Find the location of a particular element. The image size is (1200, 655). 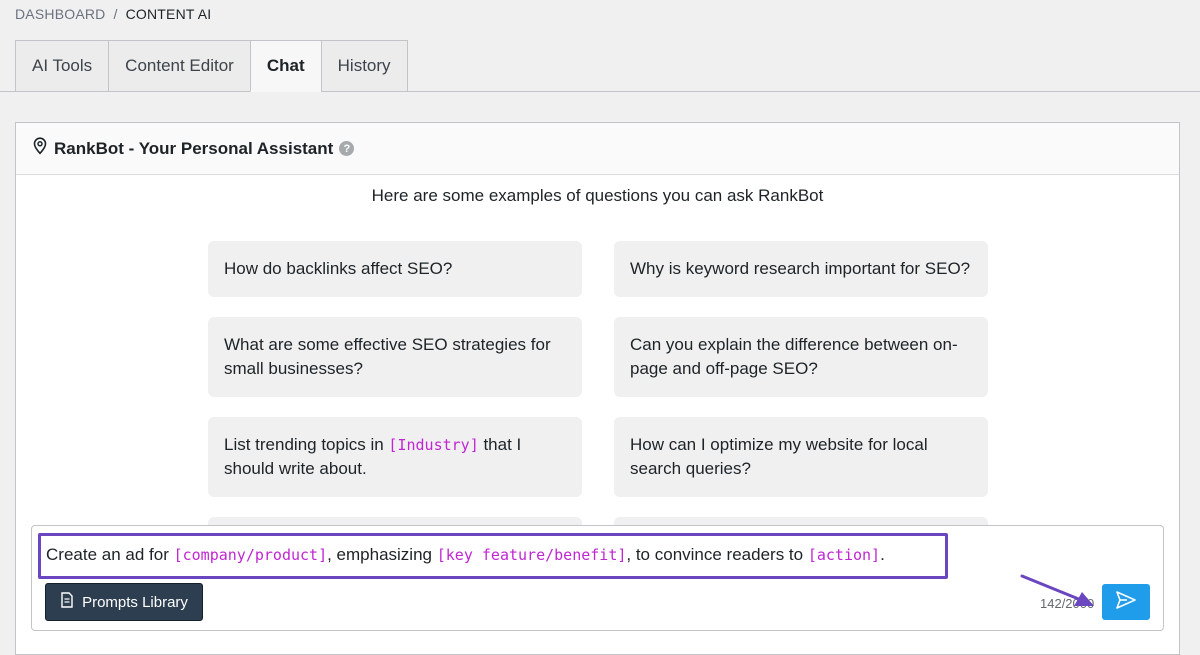

tab-bar: AI Tools Content Editor Chat History is located at coordinates (211, 66).